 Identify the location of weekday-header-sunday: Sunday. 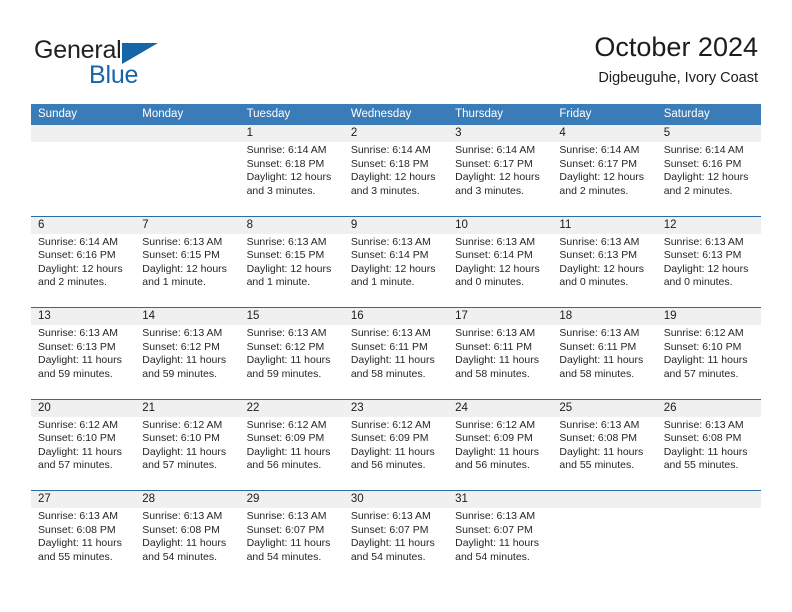
(58, 114).